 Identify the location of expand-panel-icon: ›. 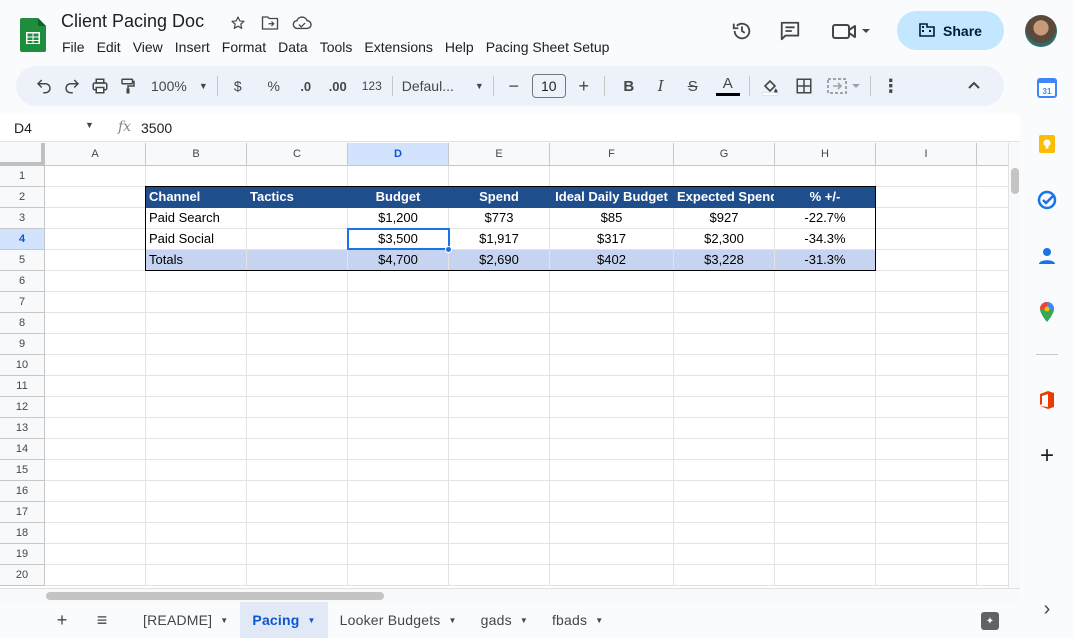
(1047, 609).